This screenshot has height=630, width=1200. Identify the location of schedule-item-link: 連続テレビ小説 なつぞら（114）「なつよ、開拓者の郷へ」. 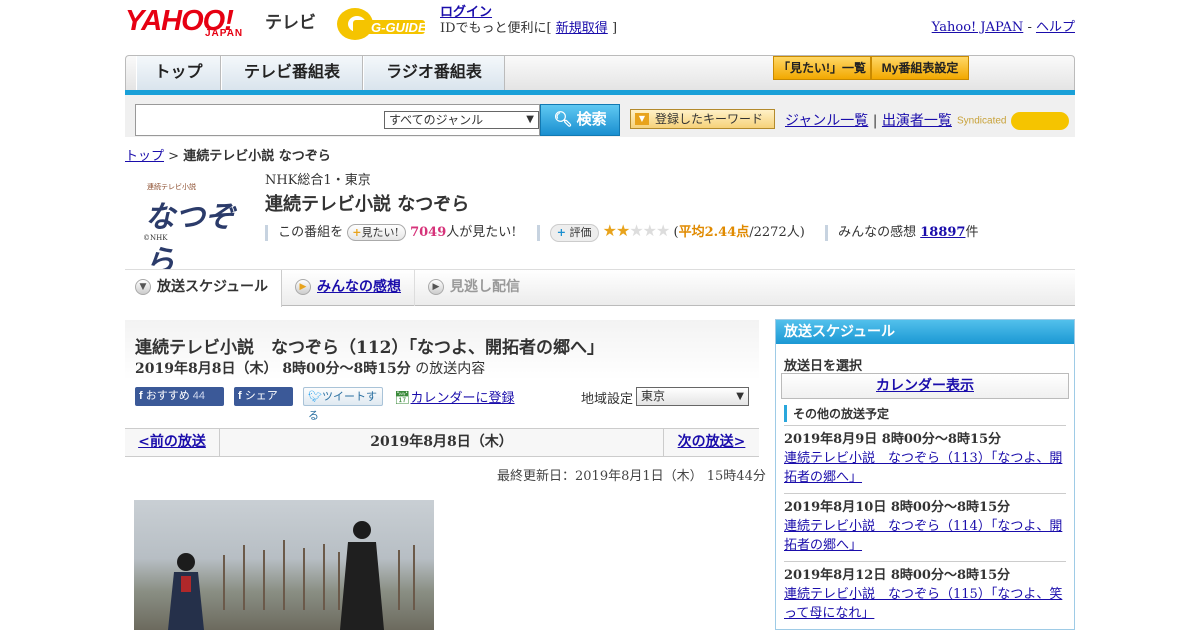
(925, 536).